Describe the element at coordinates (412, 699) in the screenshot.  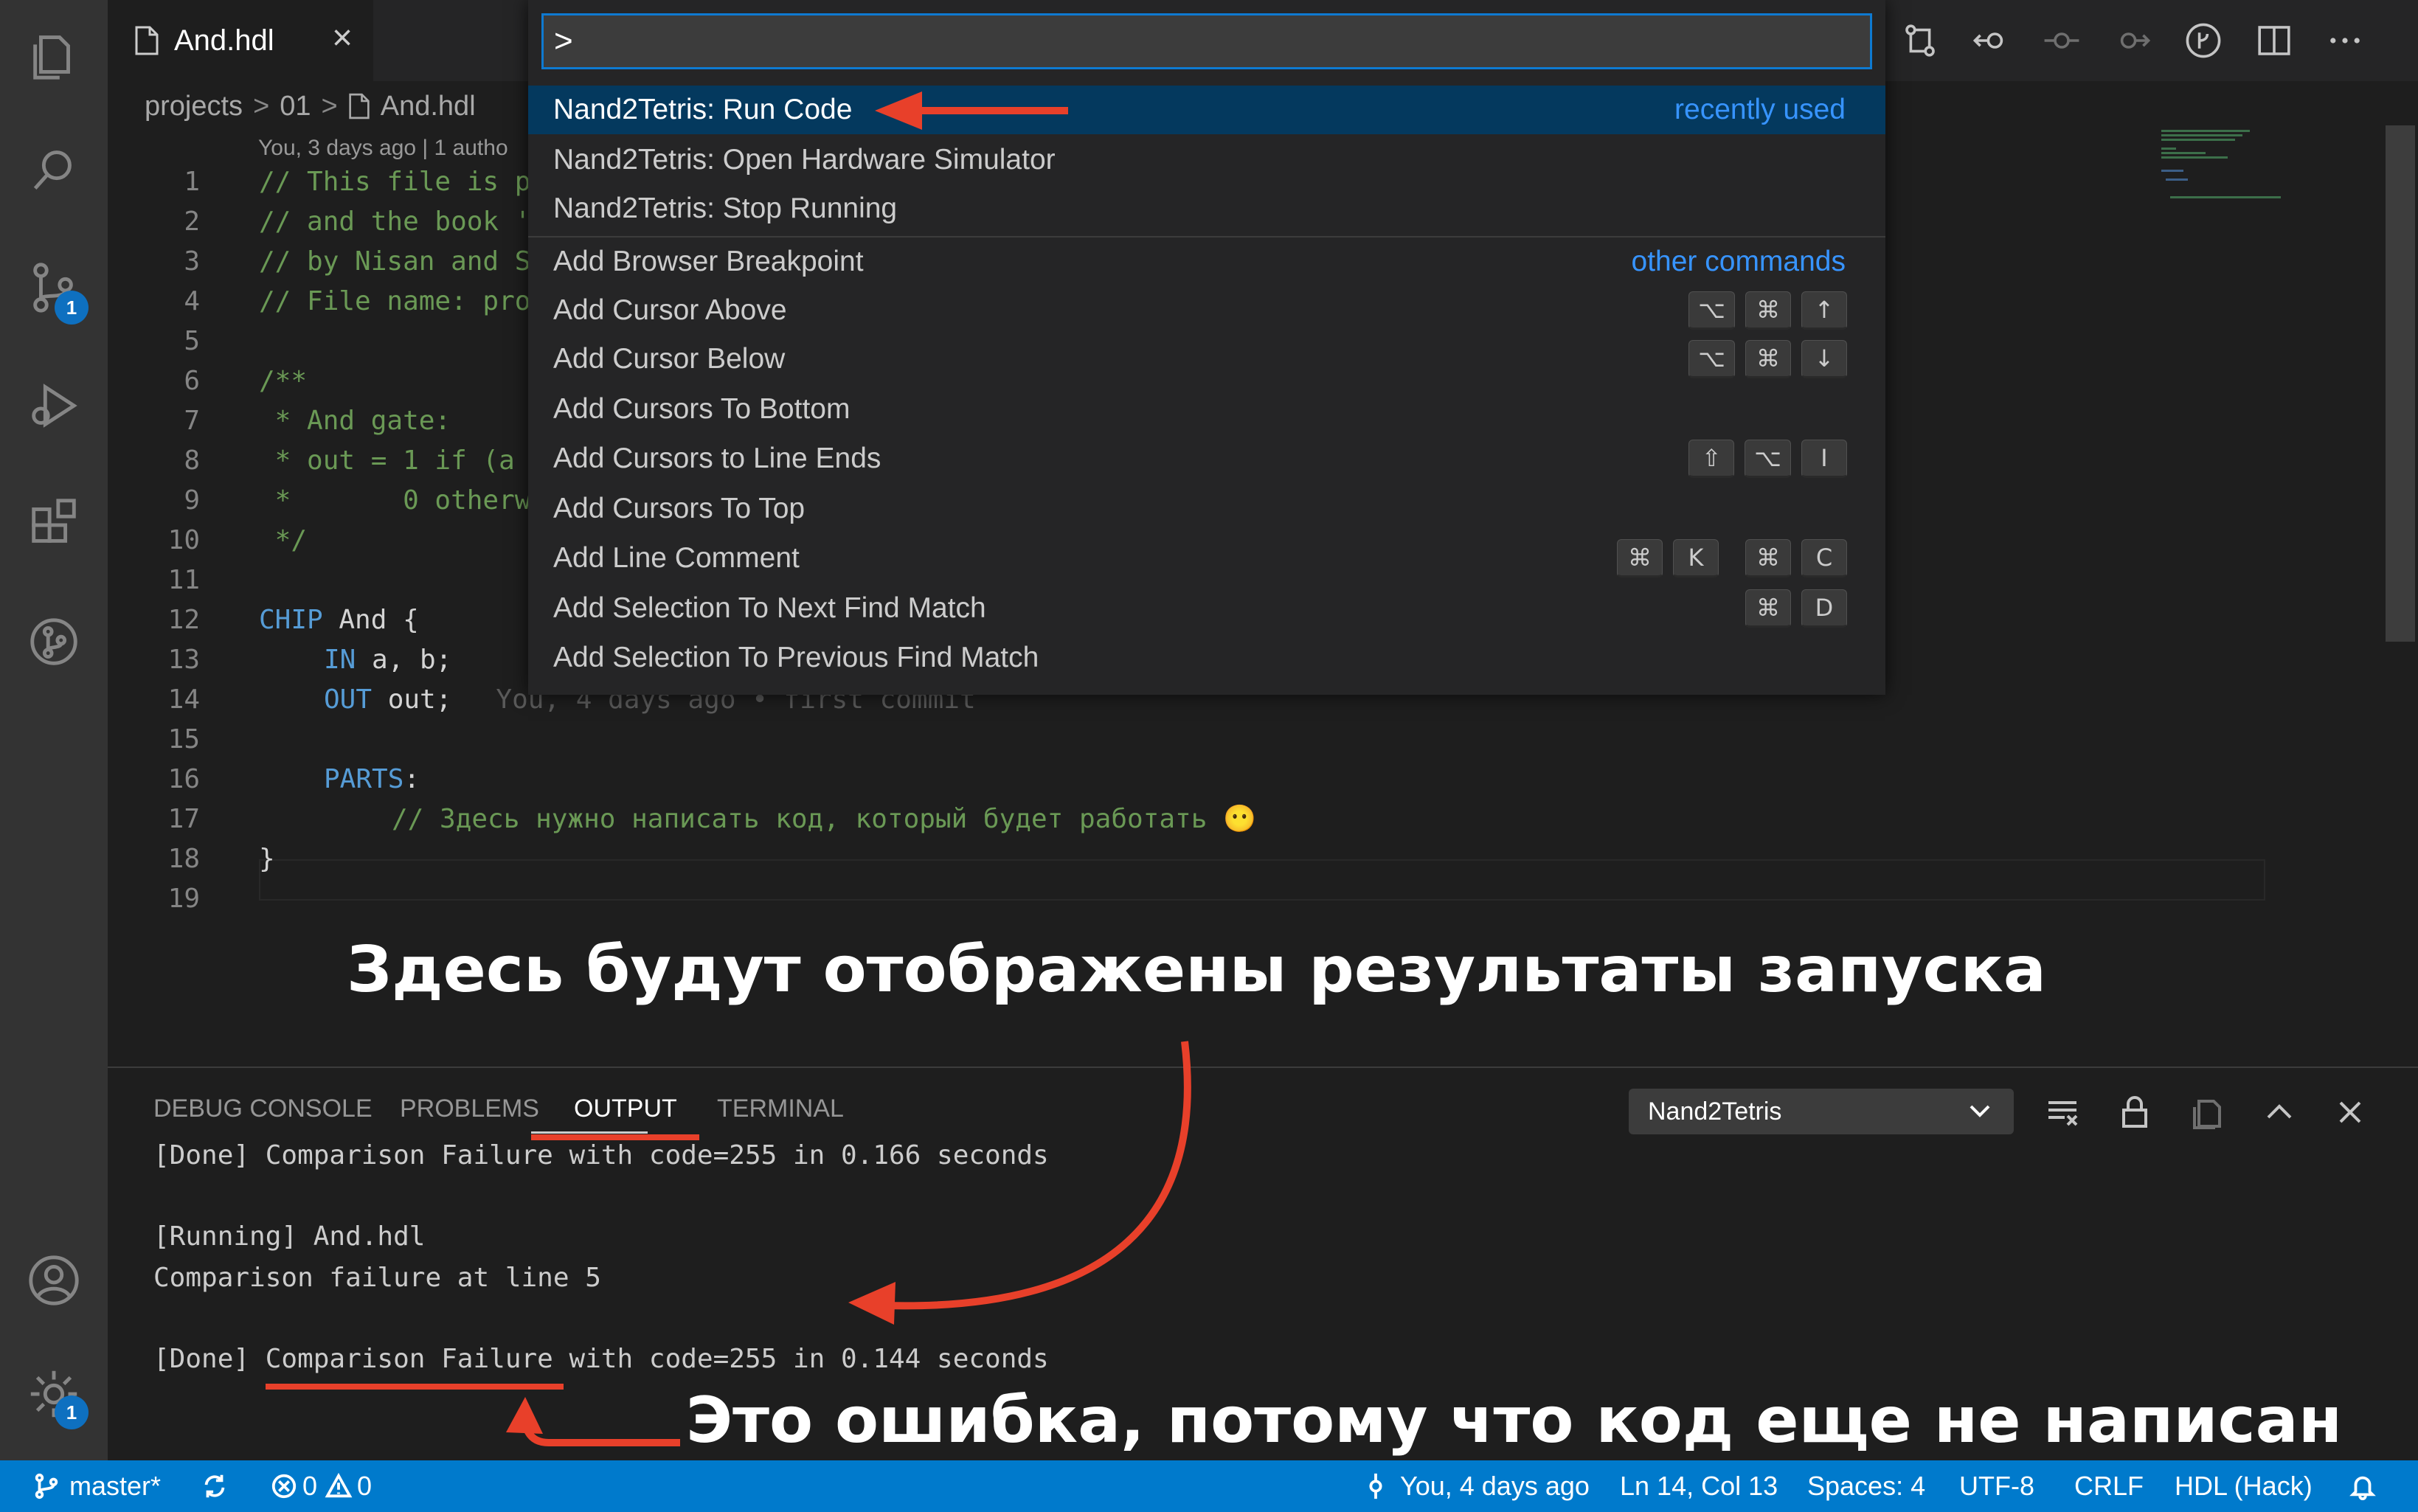
I see `code-text: out;` at that location.